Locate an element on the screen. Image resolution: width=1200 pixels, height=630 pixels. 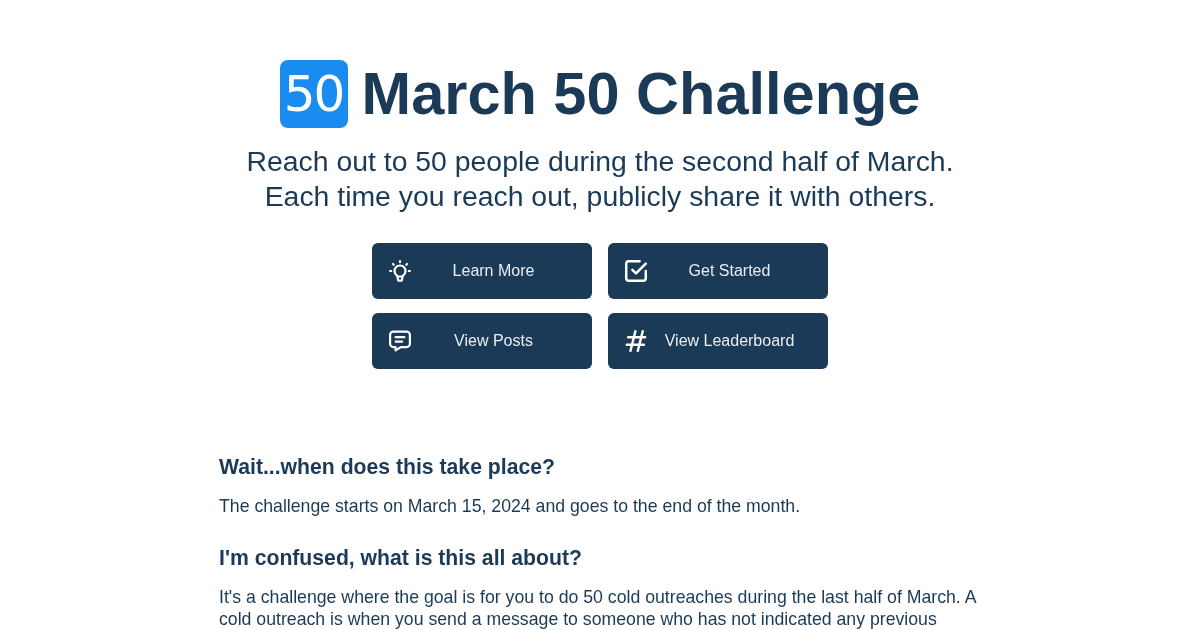
faq-answer: It's a challenge where the goal is for you to do 50 cold outreaches during the last half of March. A cold outreach is when you send a message to someone who has not indicated any previous is located at coordinates (598, 608).